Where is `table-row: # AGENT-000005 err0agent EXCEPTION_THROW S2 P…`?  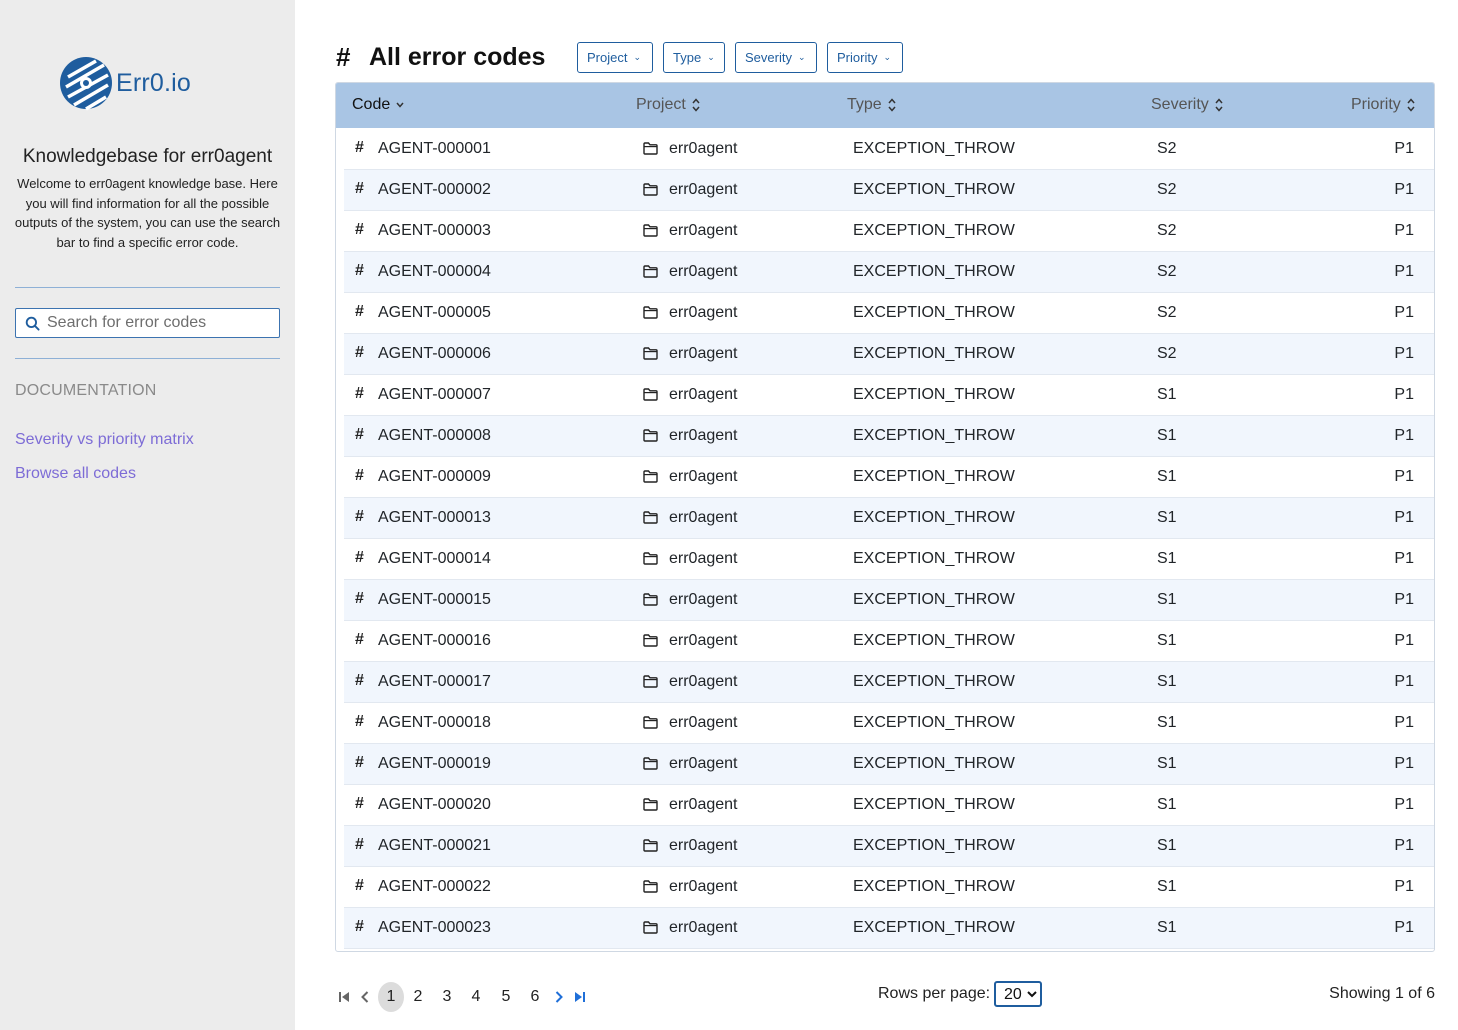
table-row: # AGENT-000005 err0agent EXCEPTION_THROW S2 P… is located at coordinates (889, 313).